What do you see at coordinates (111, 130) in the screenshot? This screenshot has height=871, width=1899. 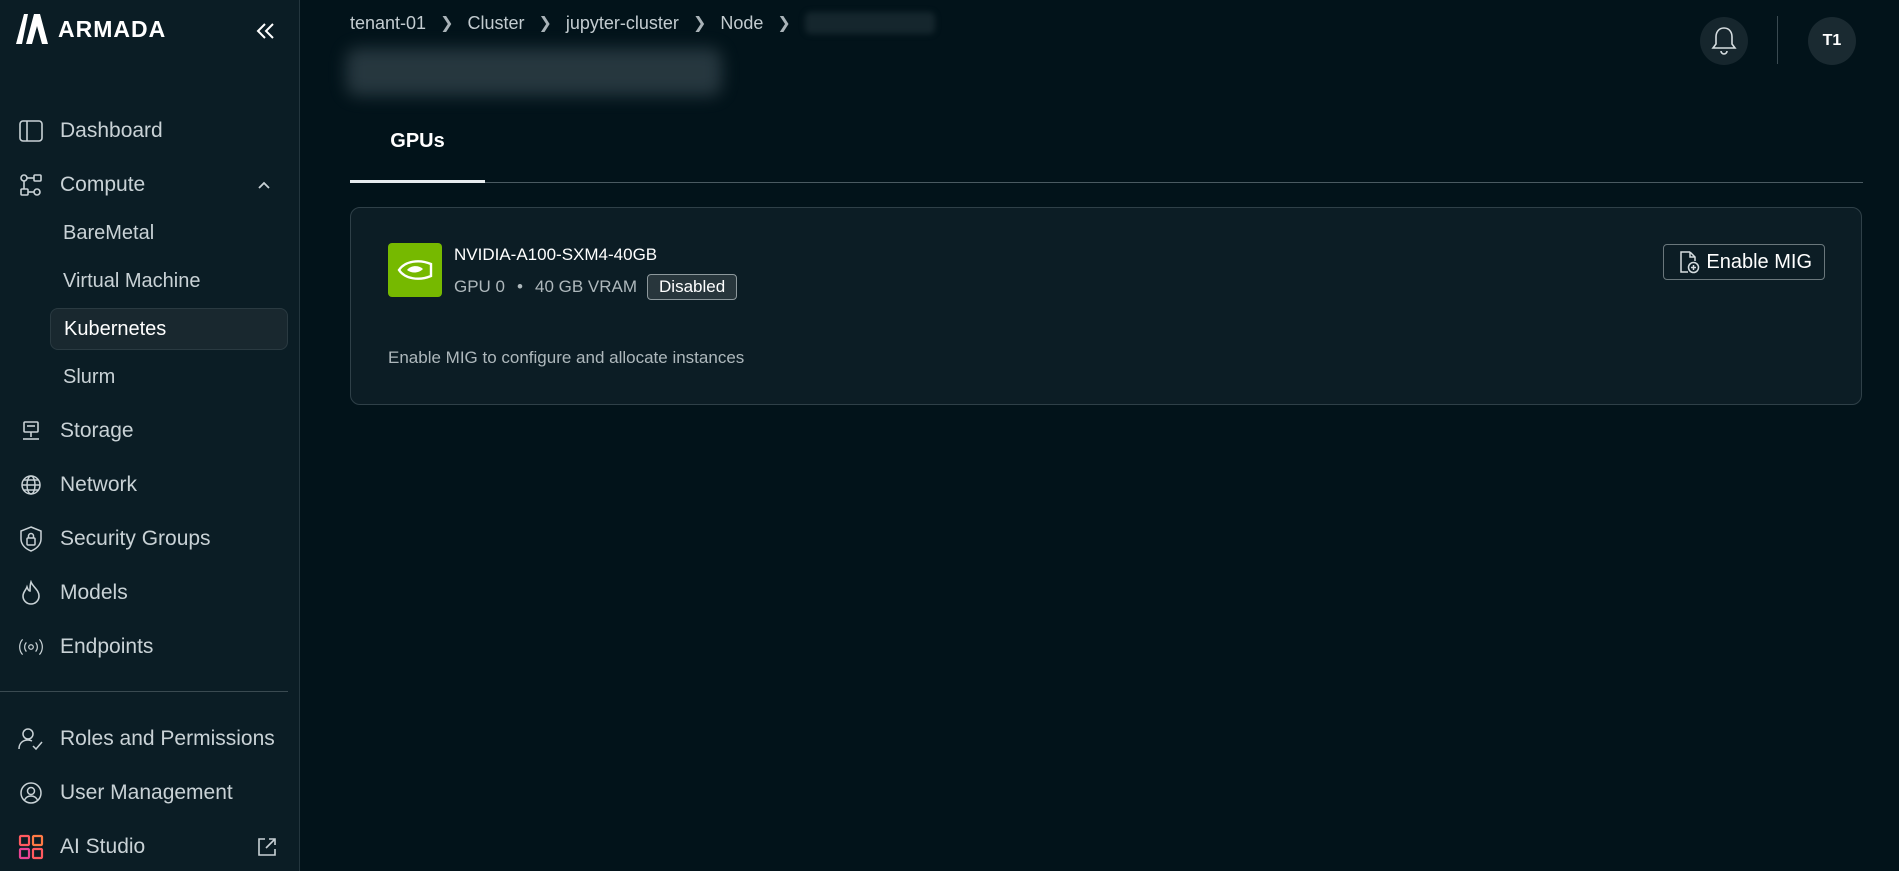 I see `sidebar-item-label: Dashboard` at bounding box center [111, 130].